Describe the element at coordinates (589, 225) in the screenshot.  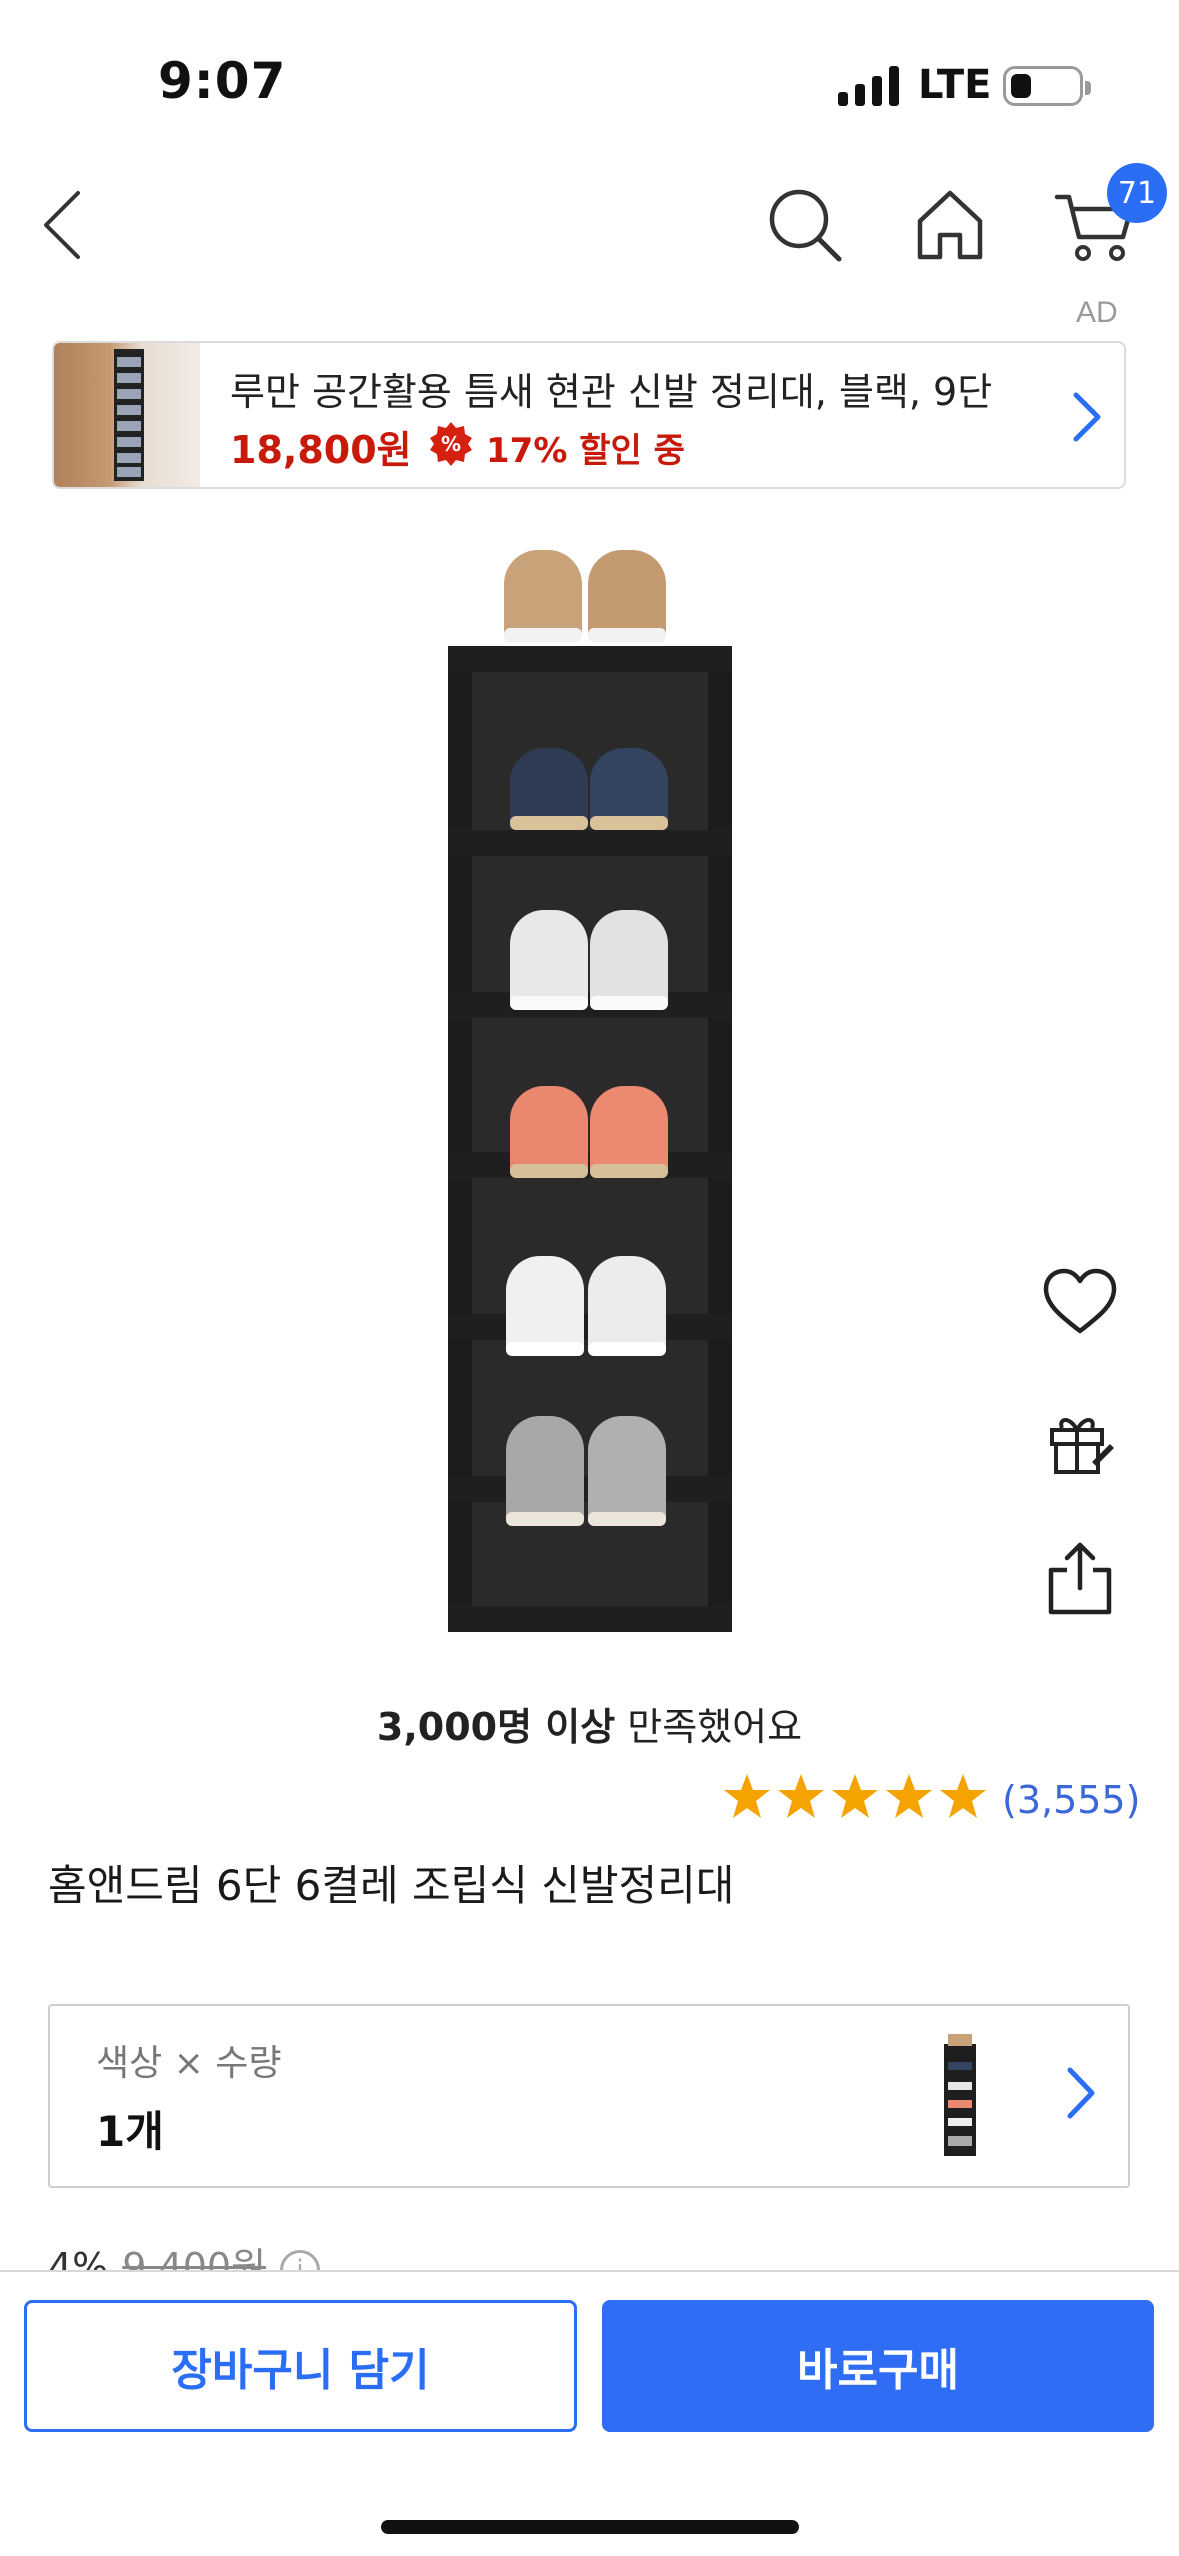
I see `top-nav` at that location.